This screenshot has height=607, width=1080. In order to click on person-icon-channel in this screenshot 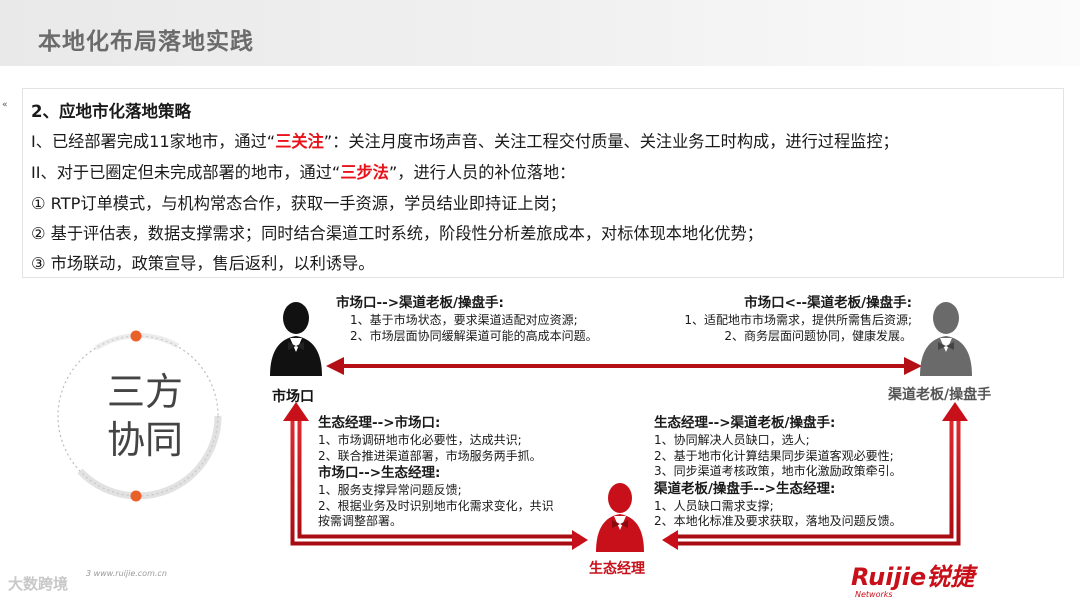, I will do `click(946, 339)`.